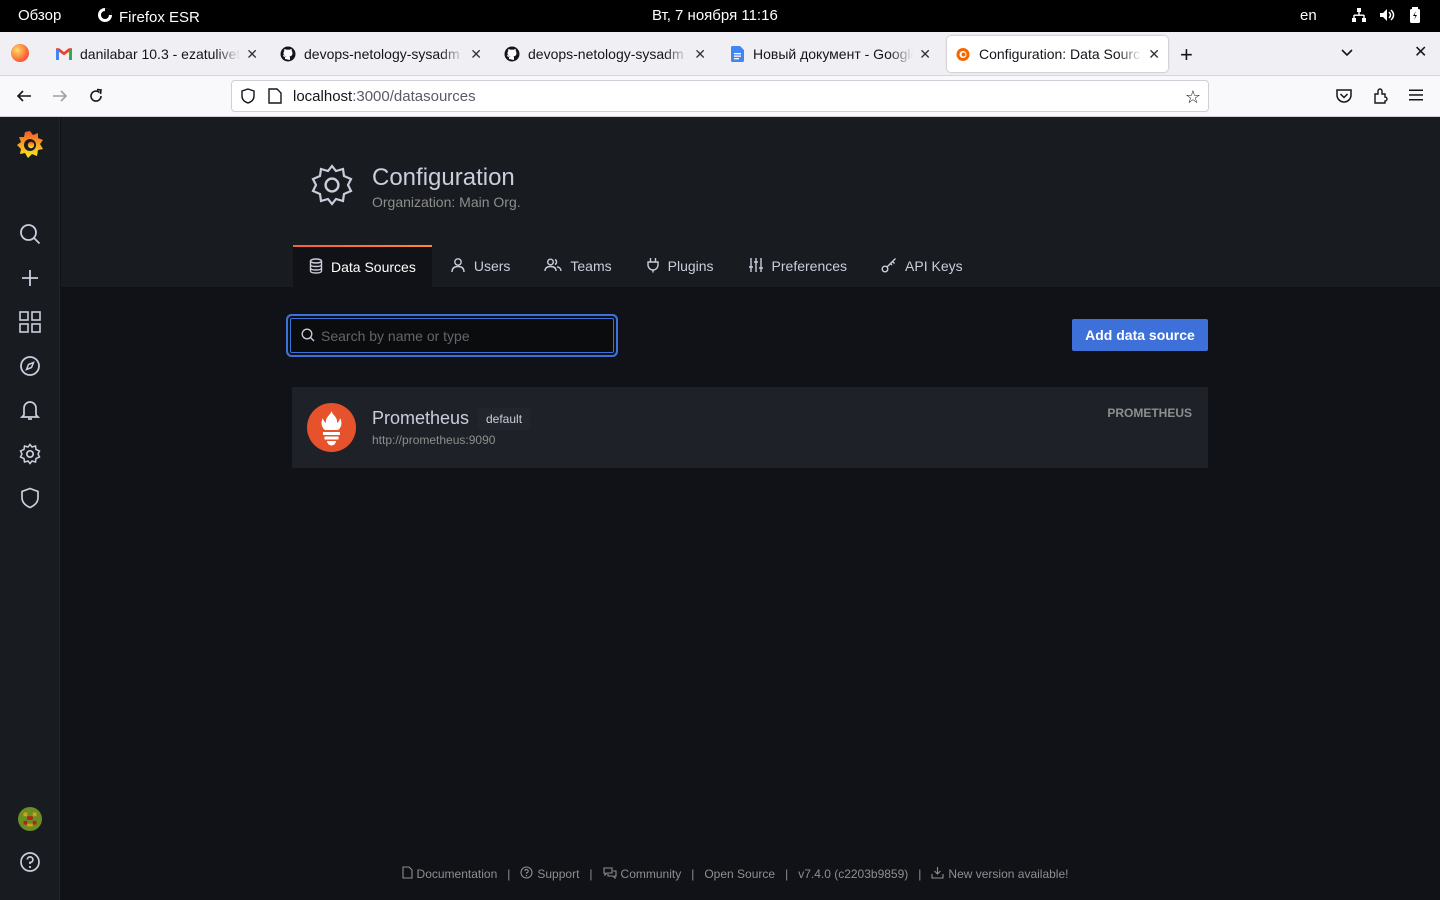  What do you see at coordinates (889, 266) in the screenshot?
I see `key-icon` at bounding box center [889, 266].